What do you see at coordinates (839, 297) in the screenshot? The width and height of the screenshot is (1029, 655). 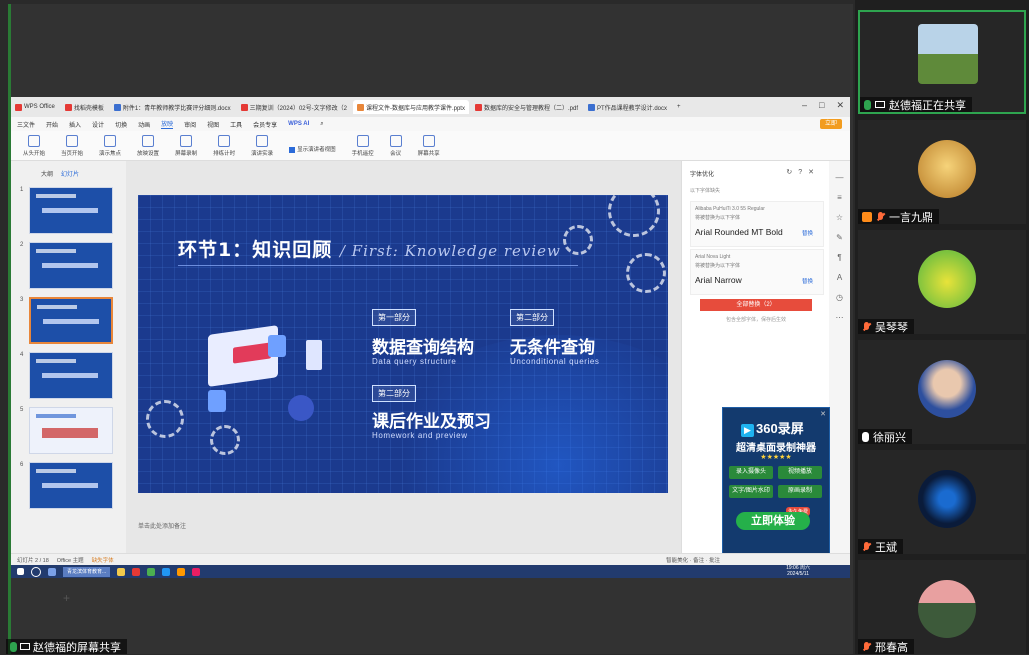 I see `clock-icon: ◷` at bounding box center [839, 297].